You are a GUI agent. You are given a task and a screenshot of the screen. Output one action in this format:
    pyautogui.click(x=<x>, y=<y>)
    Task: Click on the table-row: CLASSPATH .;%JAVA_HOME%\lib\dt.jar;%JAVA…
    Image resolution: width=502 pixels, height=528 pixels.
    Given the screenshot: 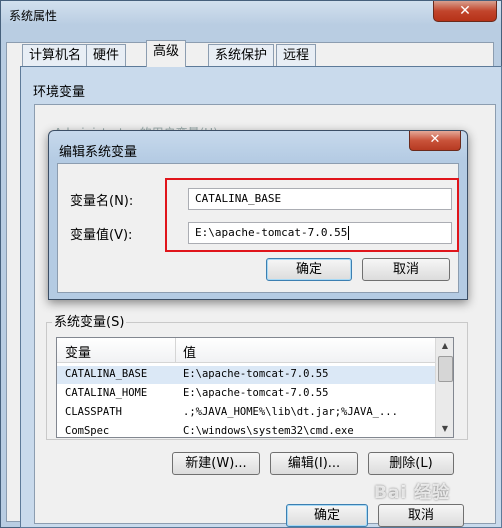 What is the action you would take?
    pyautogui.click(x=247, y=413)
    